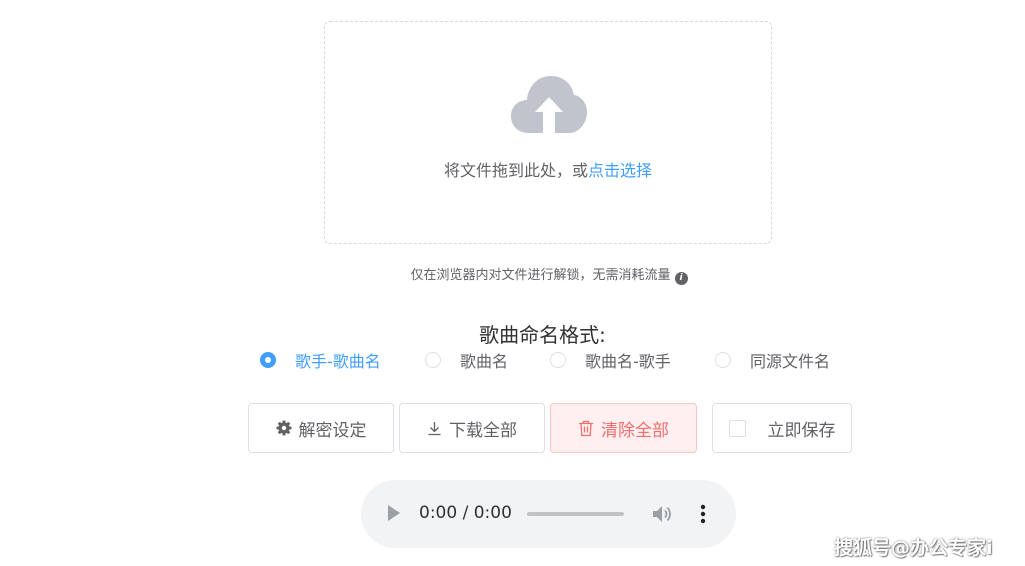  I want to click on save-now-checkbox, so click(737, 428).